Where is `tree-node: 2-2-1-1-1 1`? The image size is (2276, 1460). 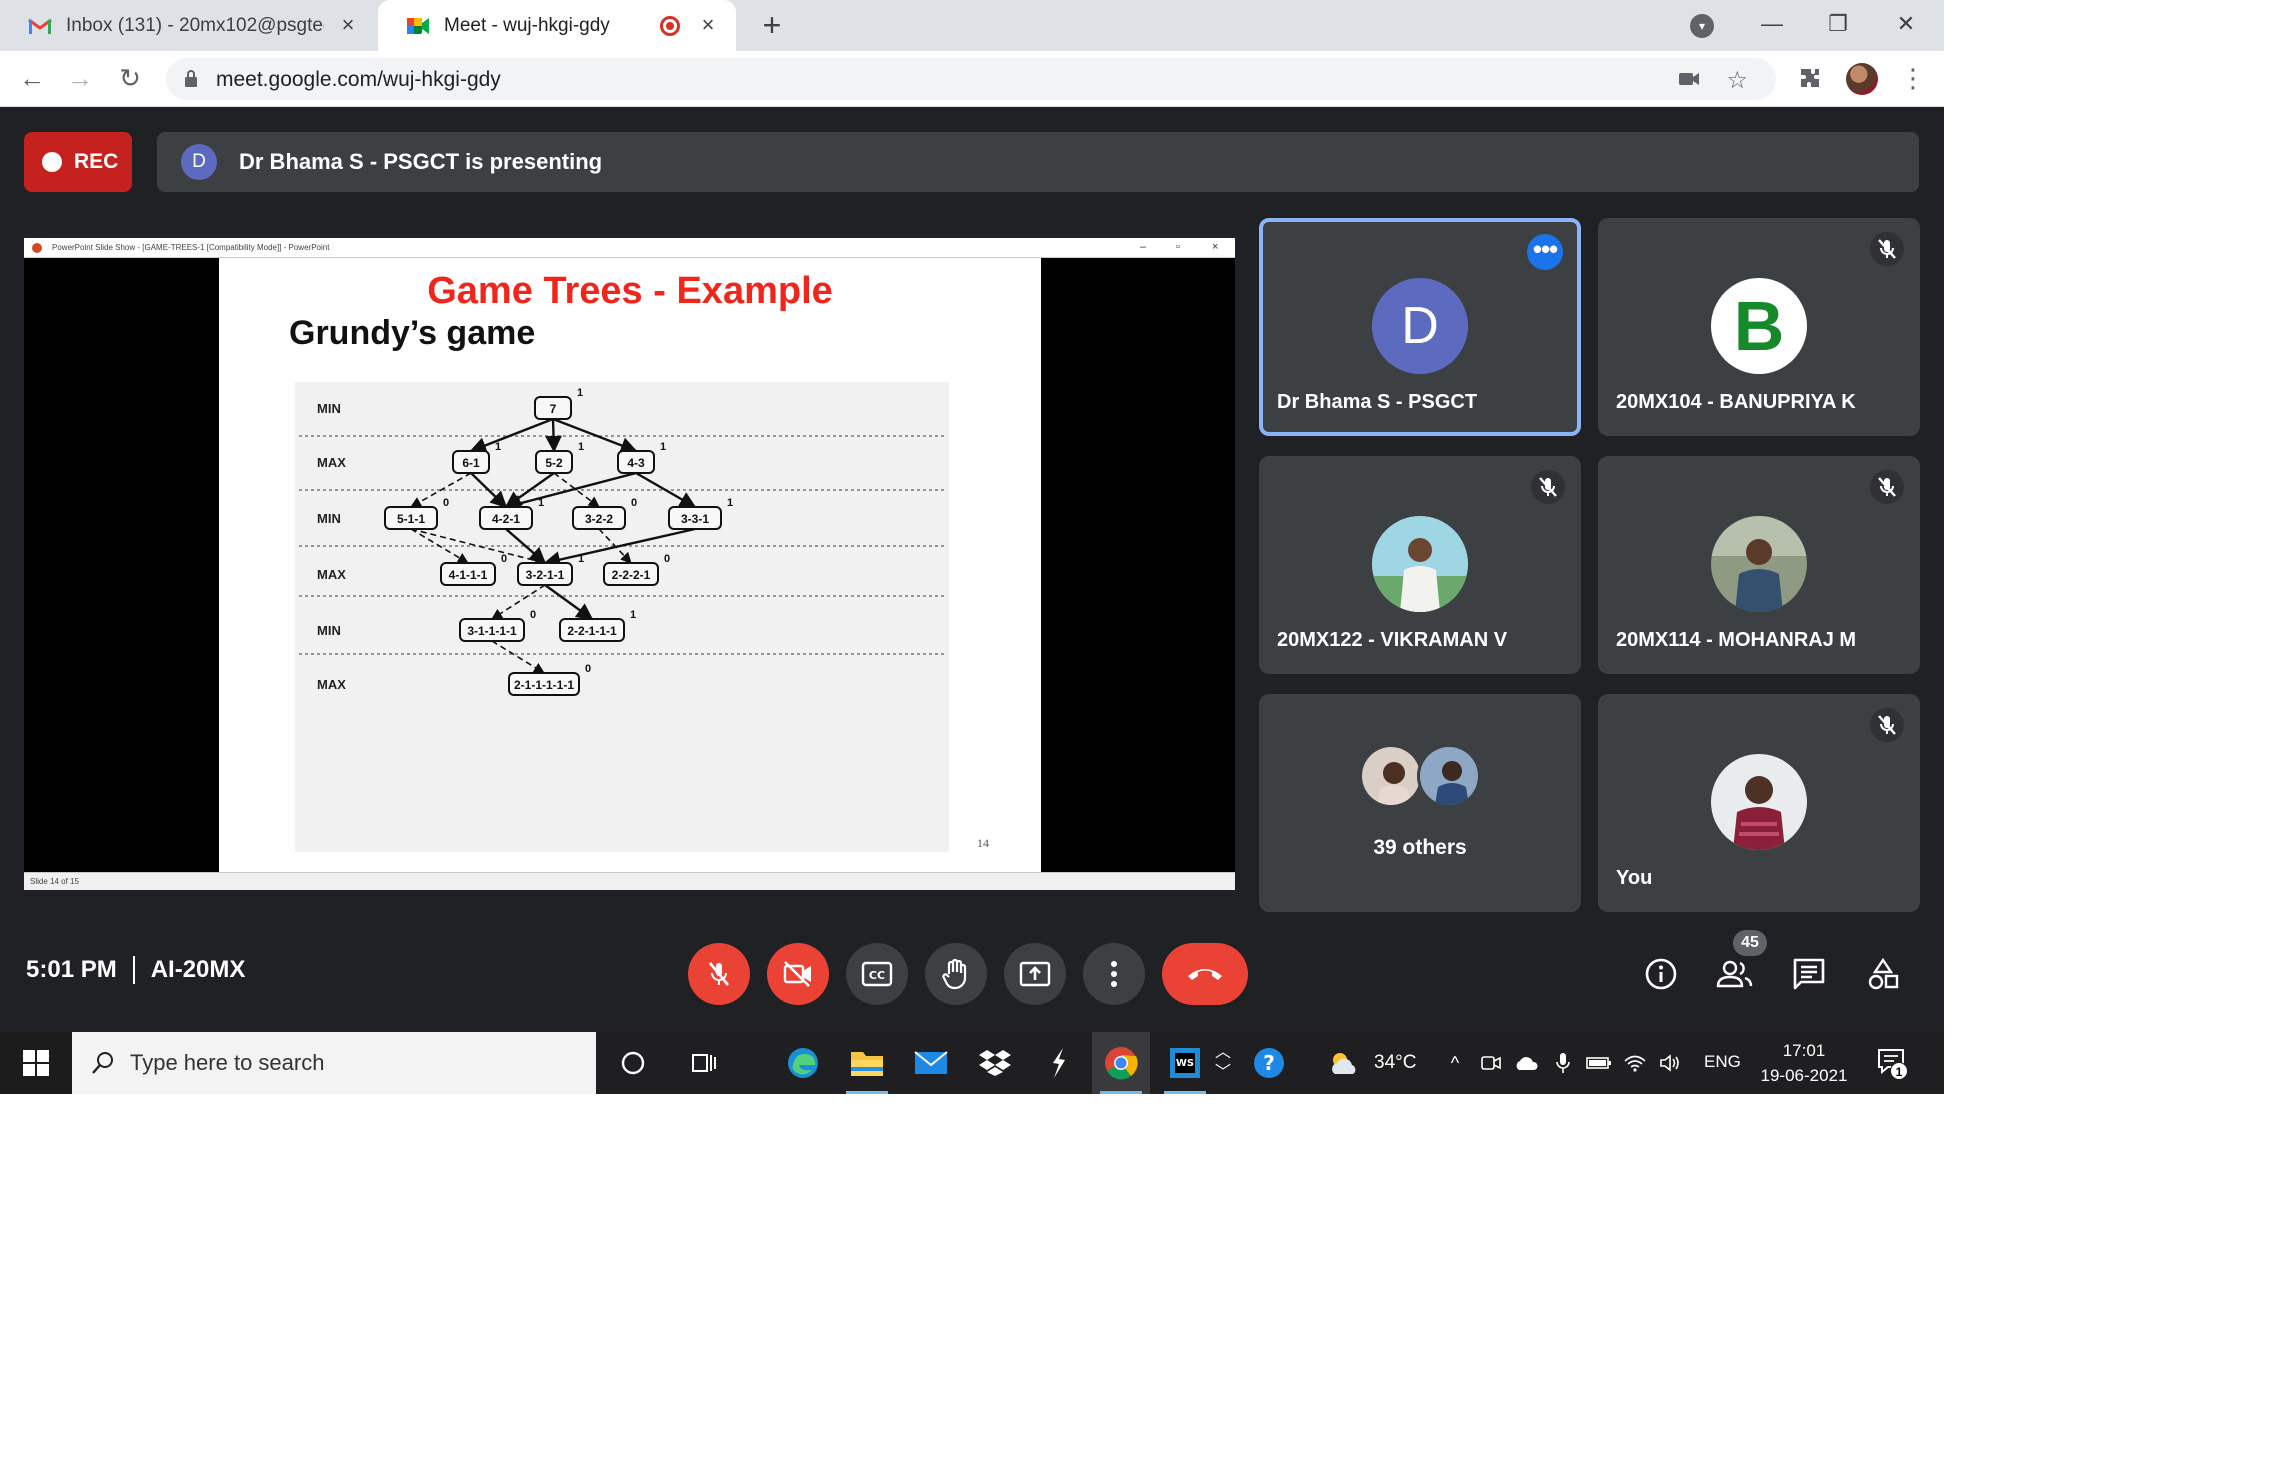 tree-node: 2-2-1-1-1 1 is located at coordinates (597, 625).